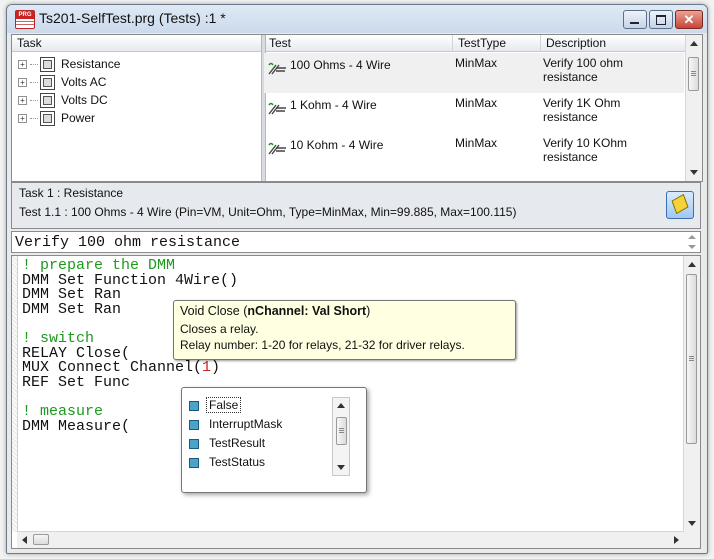 The height and width of the screenshot is (559, 714). I want to click on editor-horizontal-scrollbar, so click(350, 539).